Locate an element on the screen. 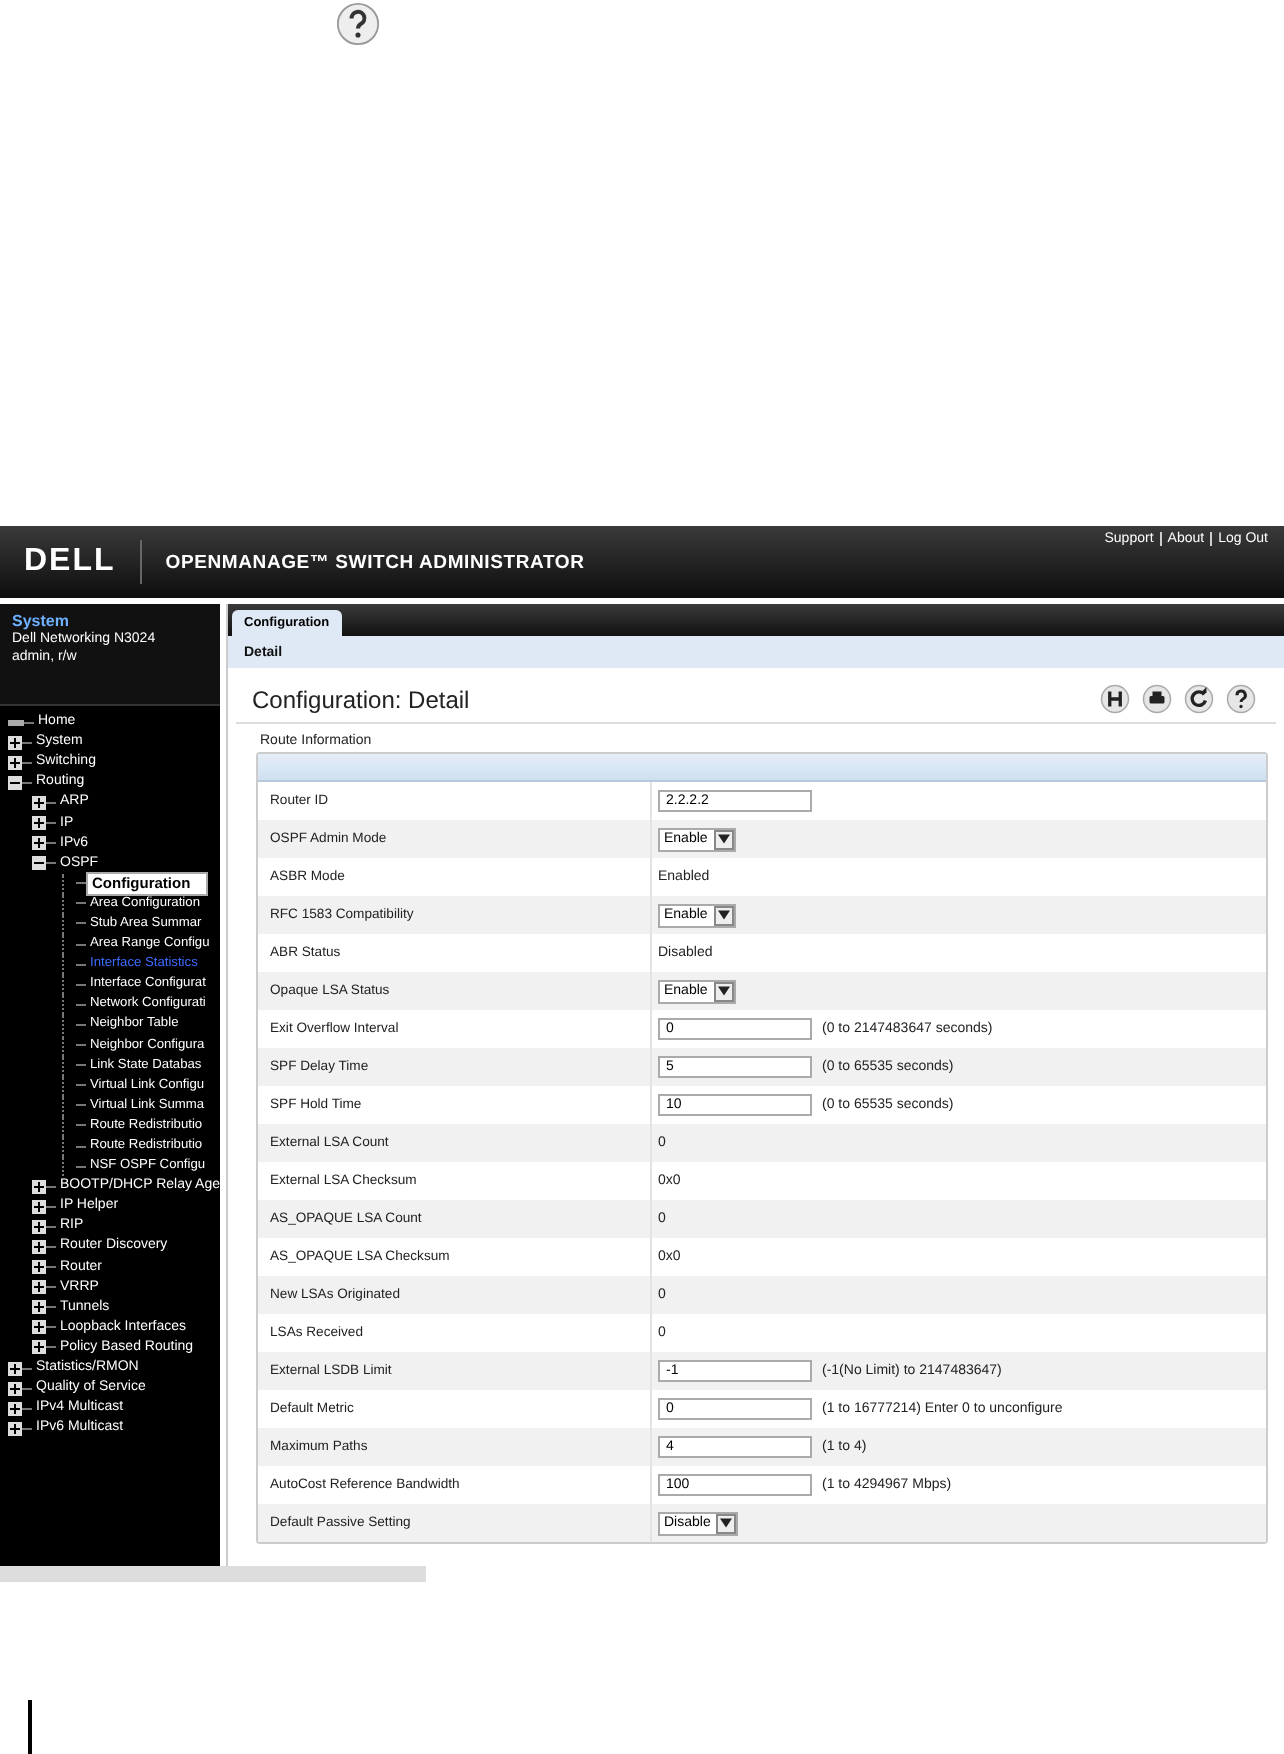  product-title: OPENMANAGE™ SWITCH ADMINISTRATOR is located at coordinates (375, 562).